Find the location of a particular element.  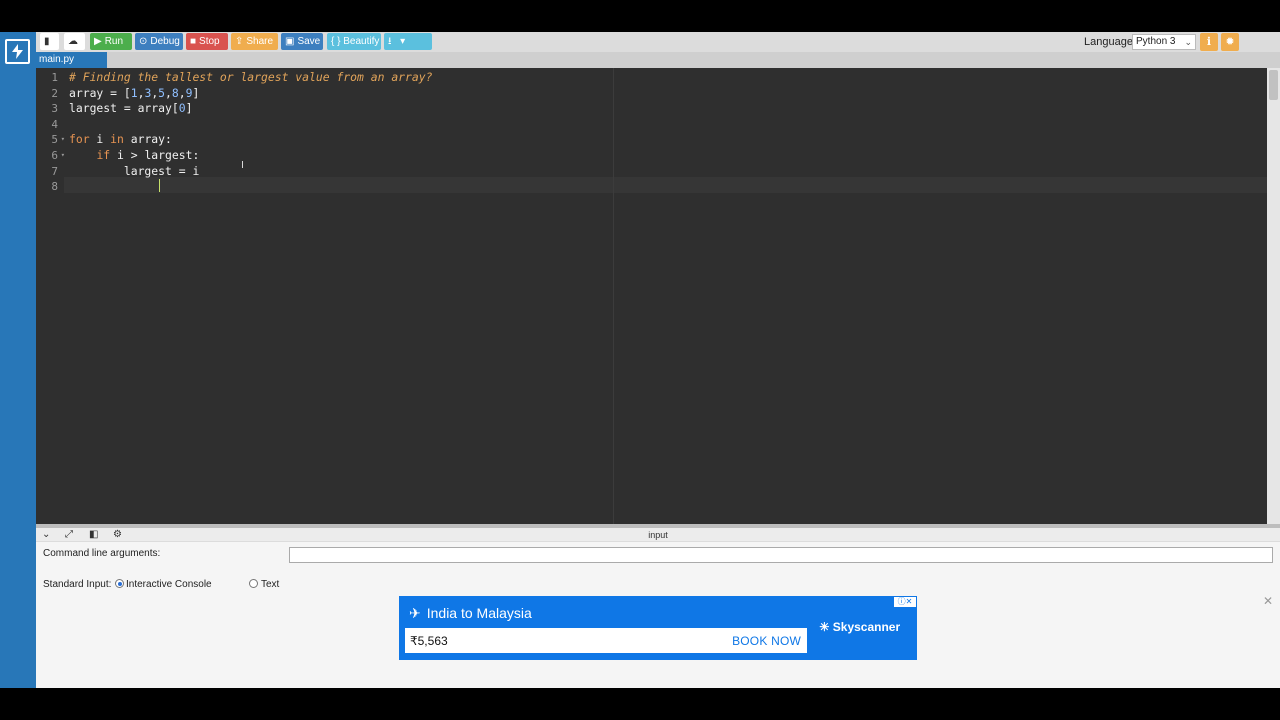

upload-button: ☁ is located at coordinates (74, 41).